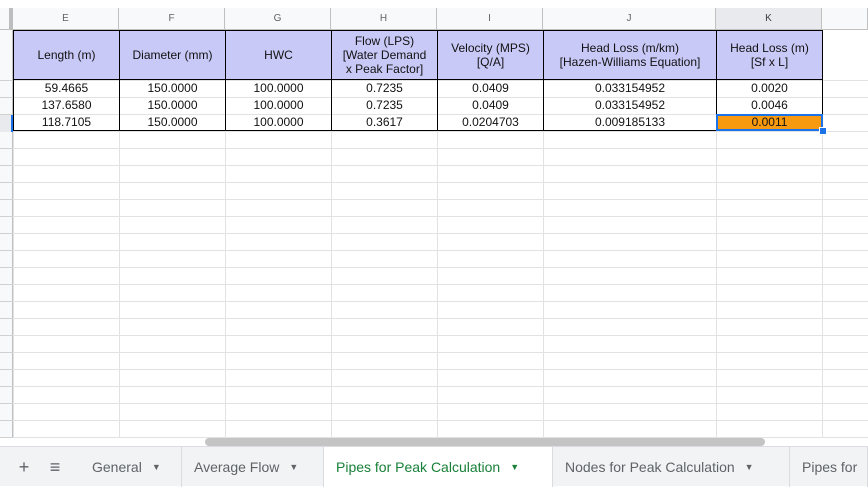 Image resolution: width=868 pixels, height=487 pixels. What do you see at coordinates (490, 122) in the screenshot?
I see `table-cell: 0.0204703` at bounding box center [490, 122].